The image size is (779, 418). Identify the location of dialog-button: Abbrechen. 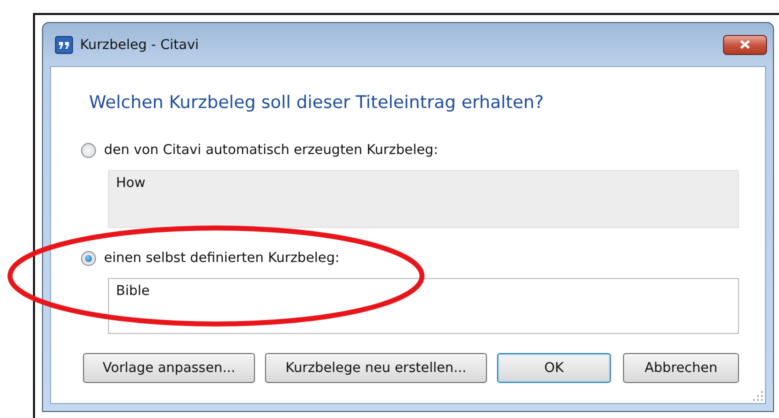
(681, 368).